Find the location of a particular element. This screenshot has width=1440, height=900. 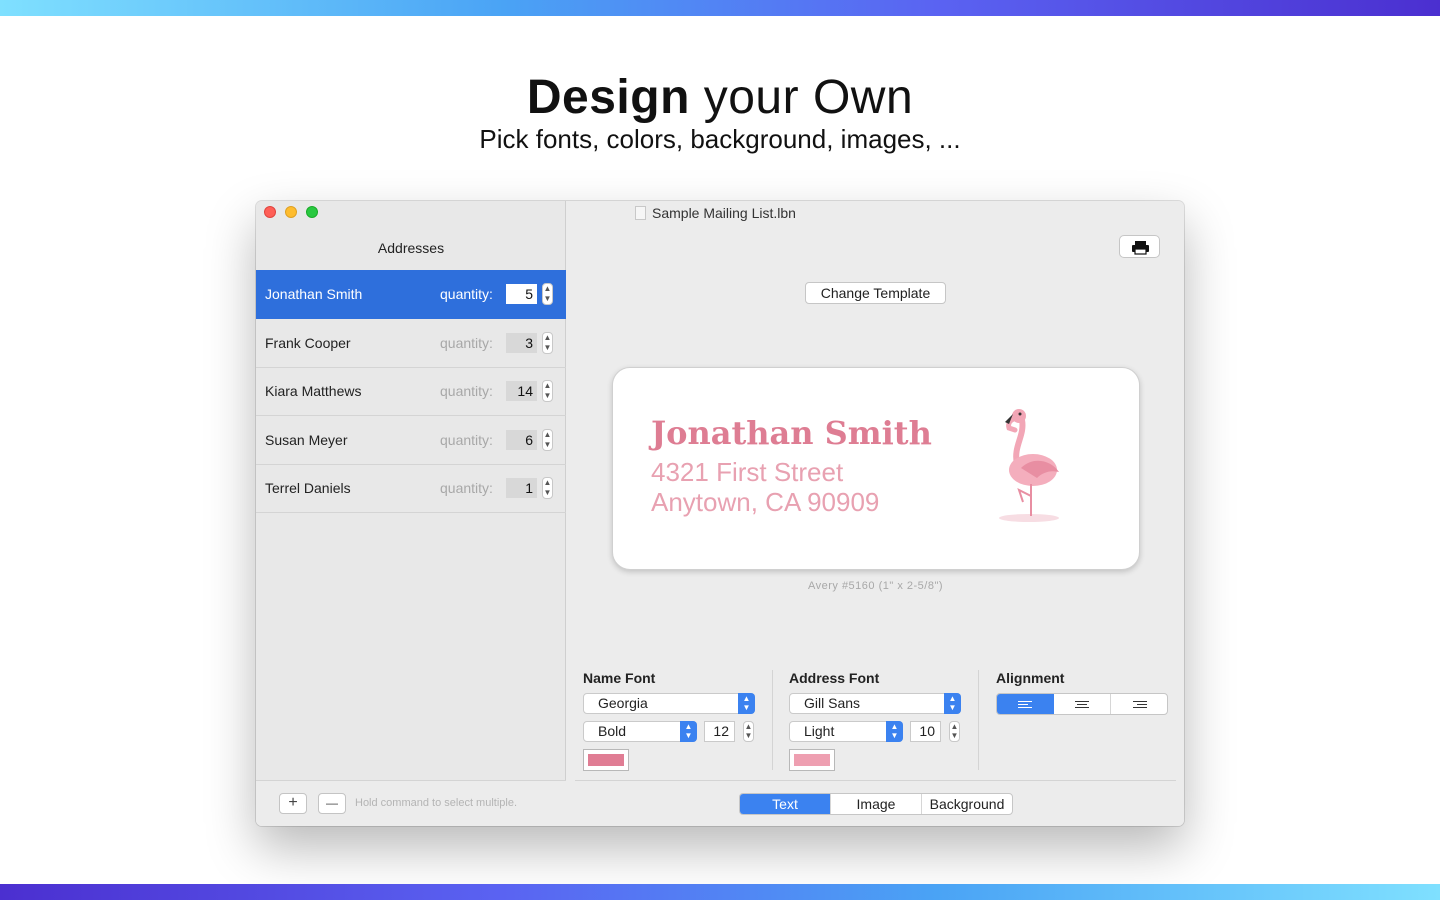

address-color-well is located at coordinates (812, 760).